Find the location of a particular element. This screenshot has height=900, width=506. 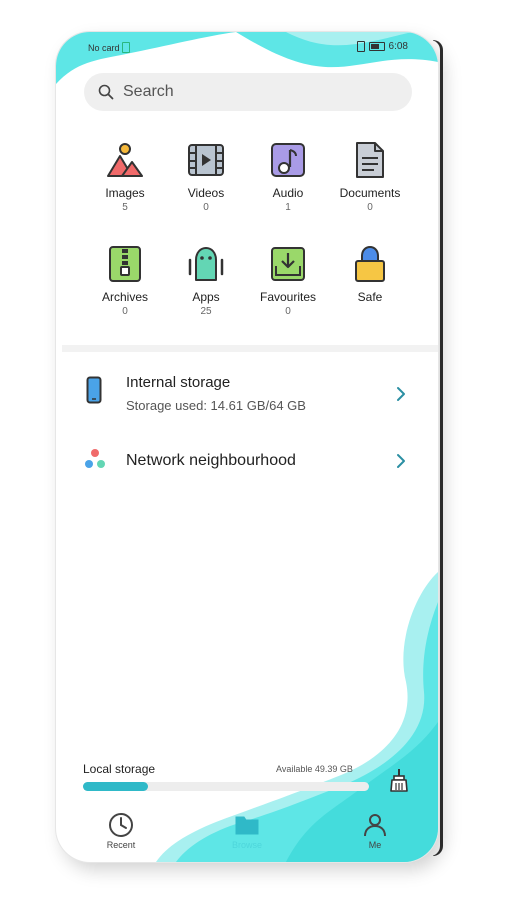

broom-icon is located at coordinates (399, 780).